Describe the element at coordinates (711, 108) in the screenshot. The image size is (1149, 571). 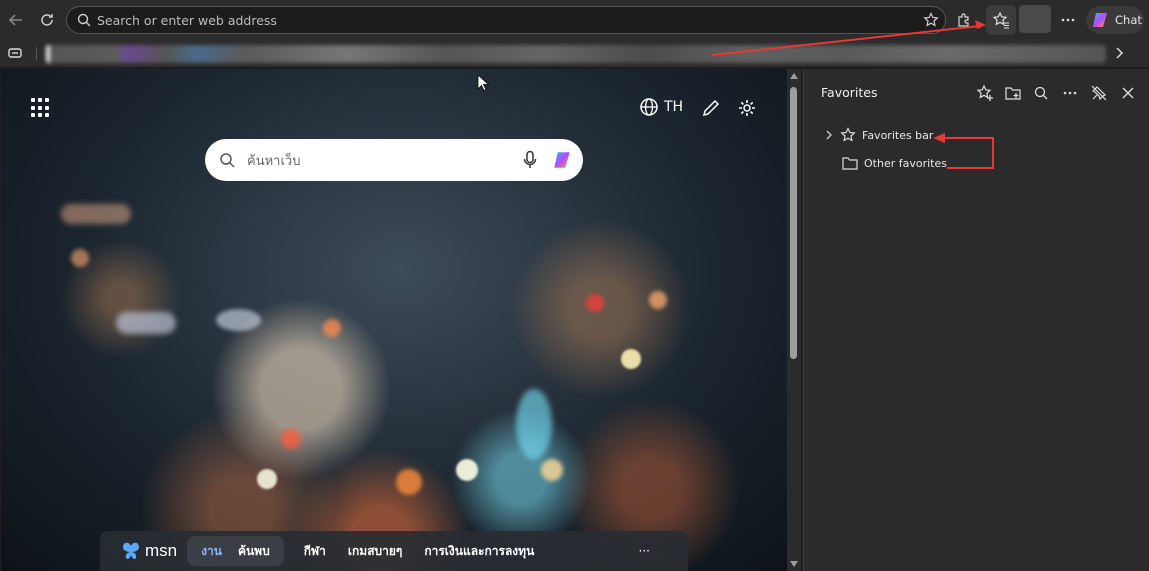
I see `pencil-icon` at that location.